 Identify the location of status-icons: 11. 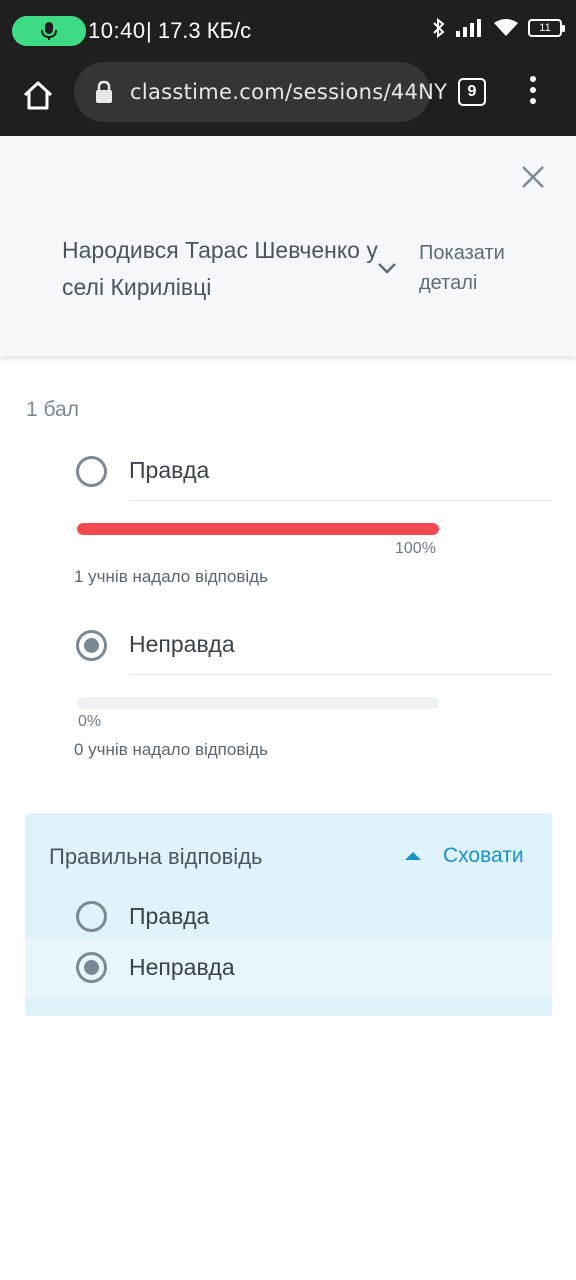
(498, 28).